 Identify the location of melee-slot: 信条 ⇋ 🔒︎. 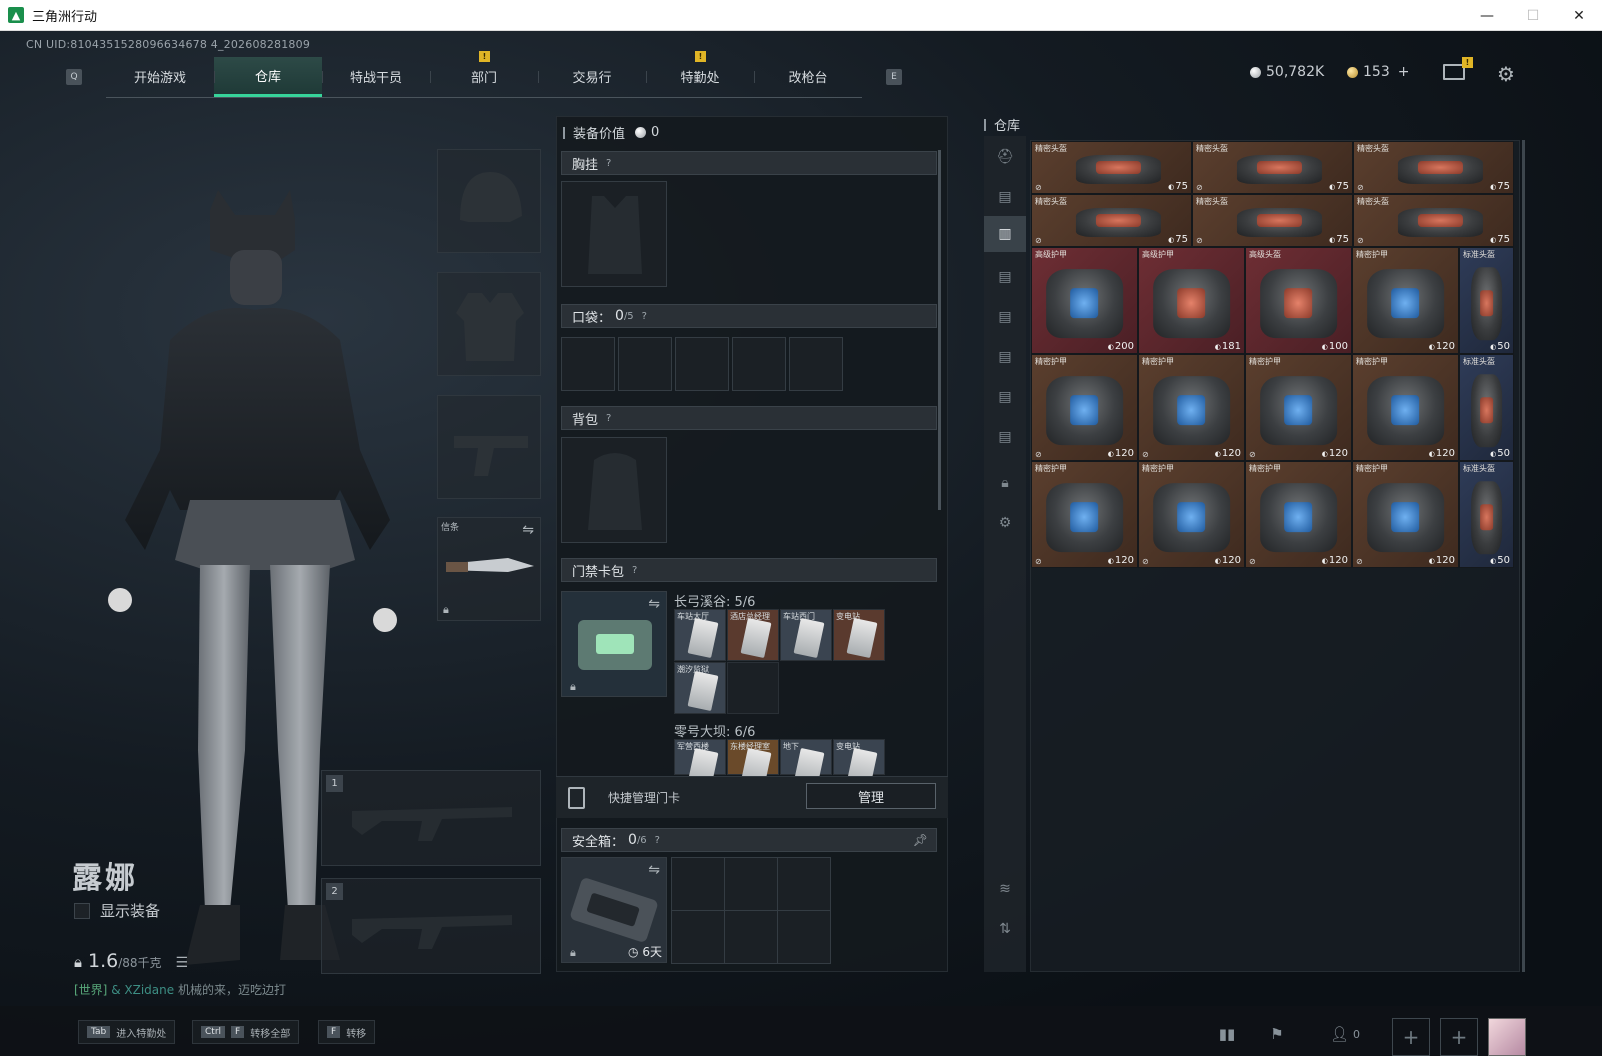
(489, 569).